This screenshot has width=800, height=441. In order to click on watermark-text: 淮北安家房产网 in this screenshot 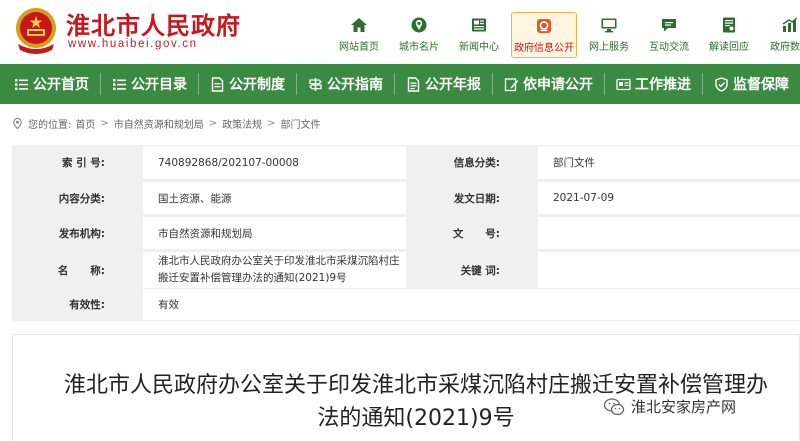, I will do `click(684, 407)`.